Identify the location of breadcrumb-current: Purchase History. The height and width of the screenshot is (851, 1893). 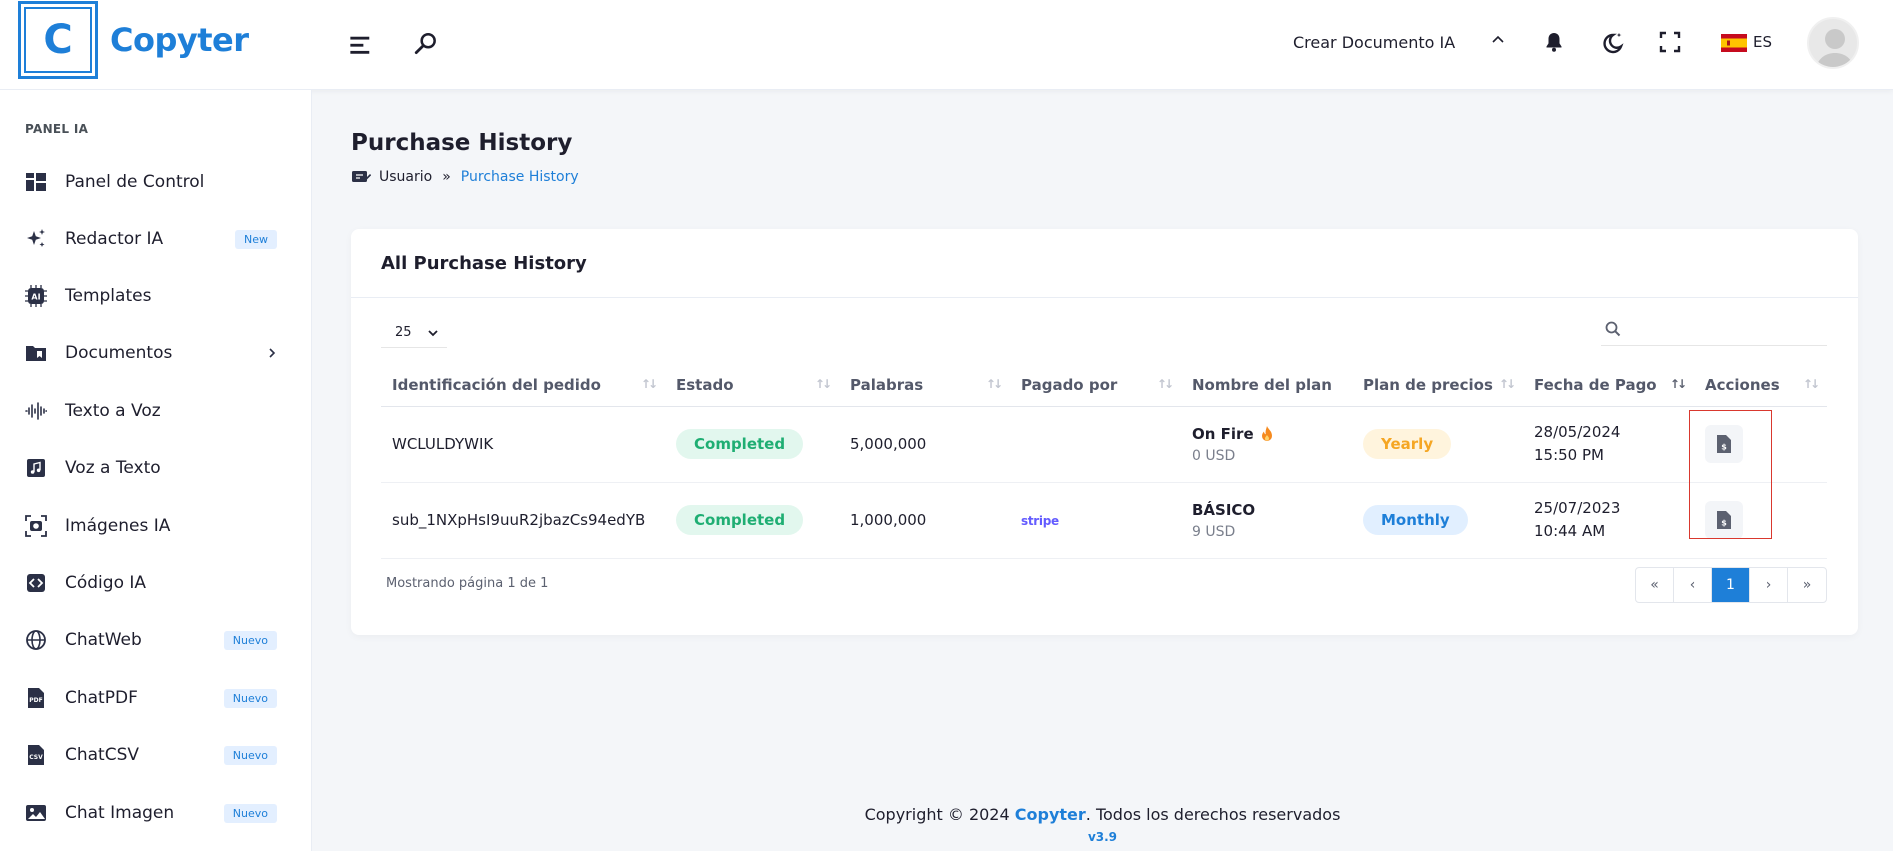
(519, 177).